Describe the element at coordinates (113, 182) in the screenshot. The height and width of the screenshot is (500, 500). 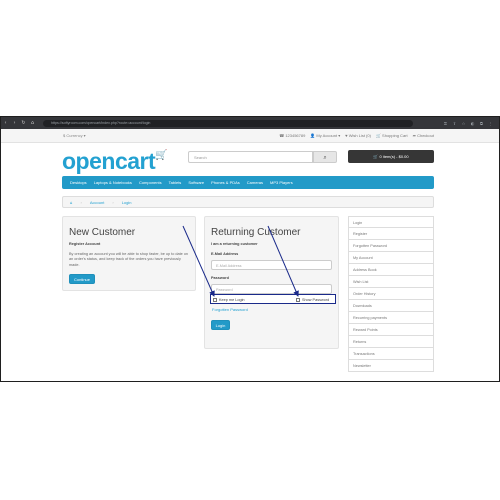
I see `menu-item-laptops: Laptops & Notebooks` at that location.